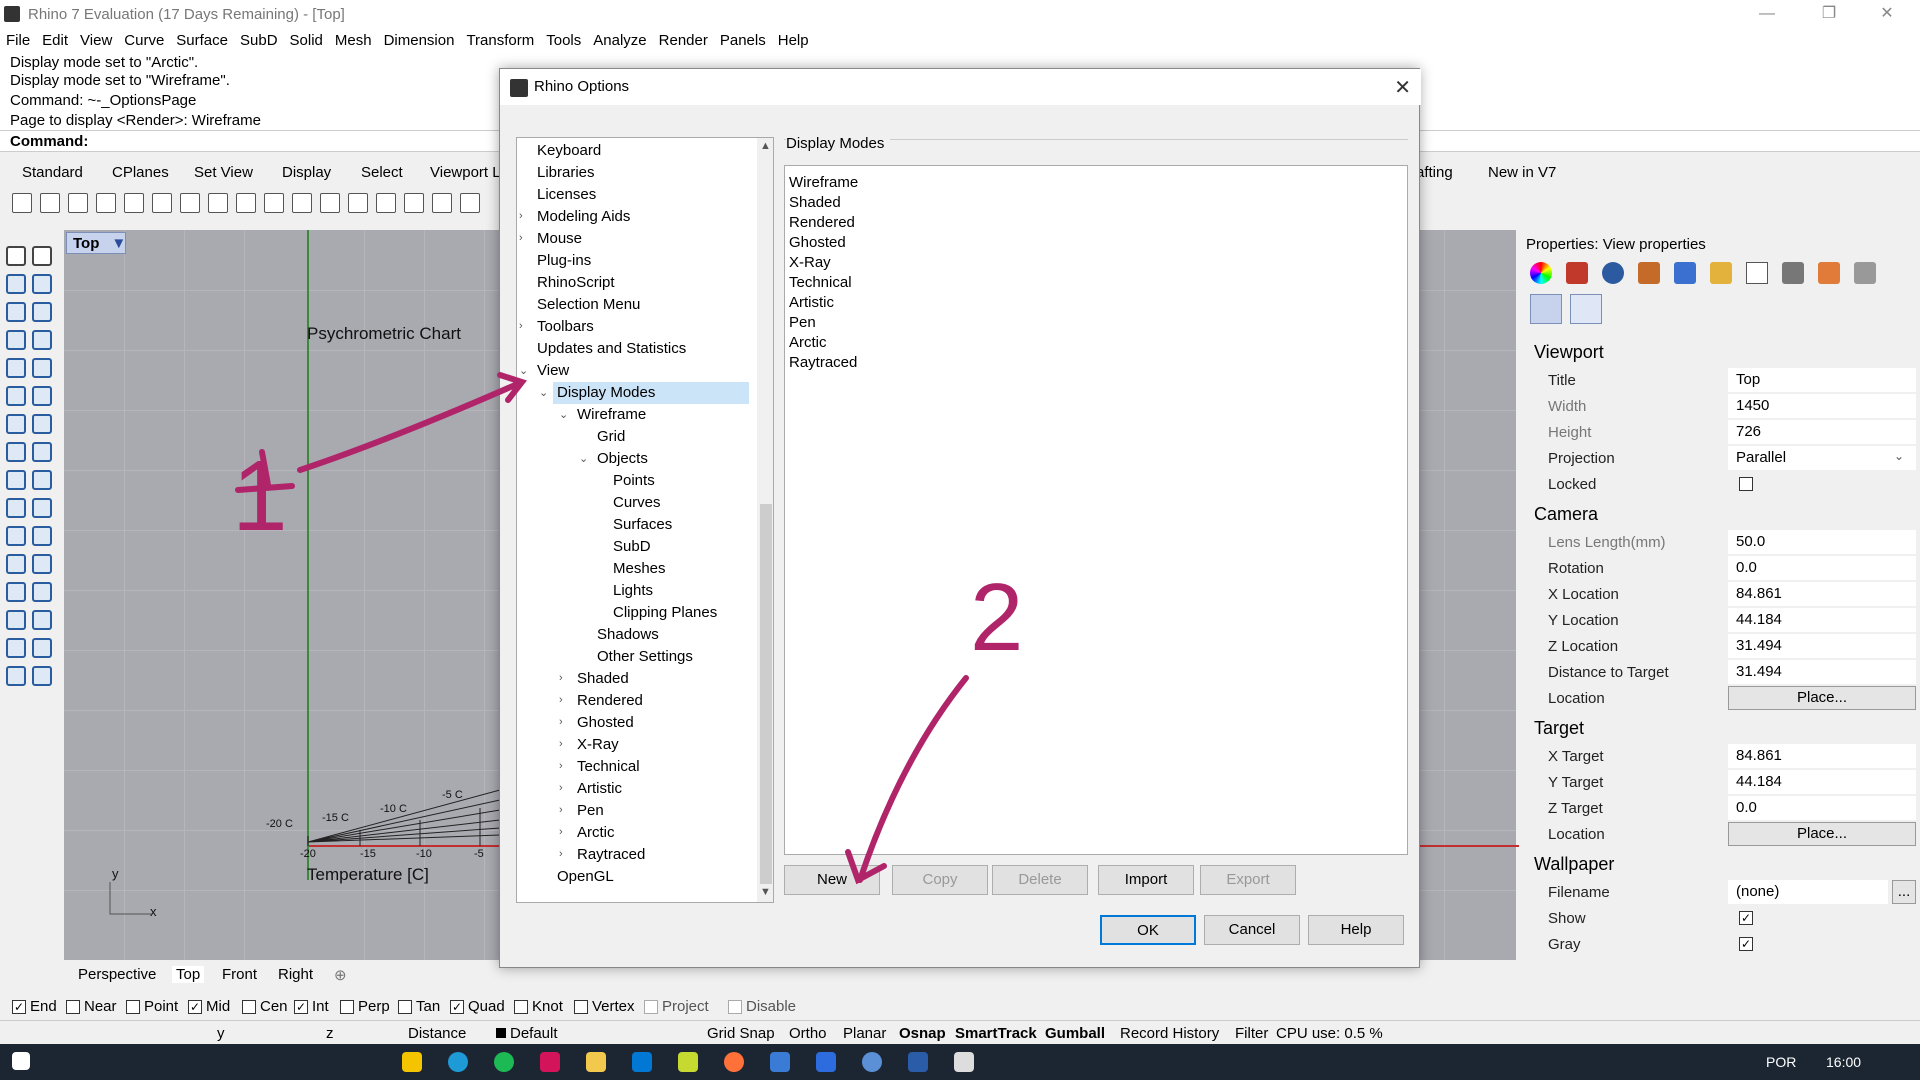 The image size is (1920, 1080). Describe the element at coordinates (470, 203) in the screenshot. I see `four-viewports-icon` at that location.